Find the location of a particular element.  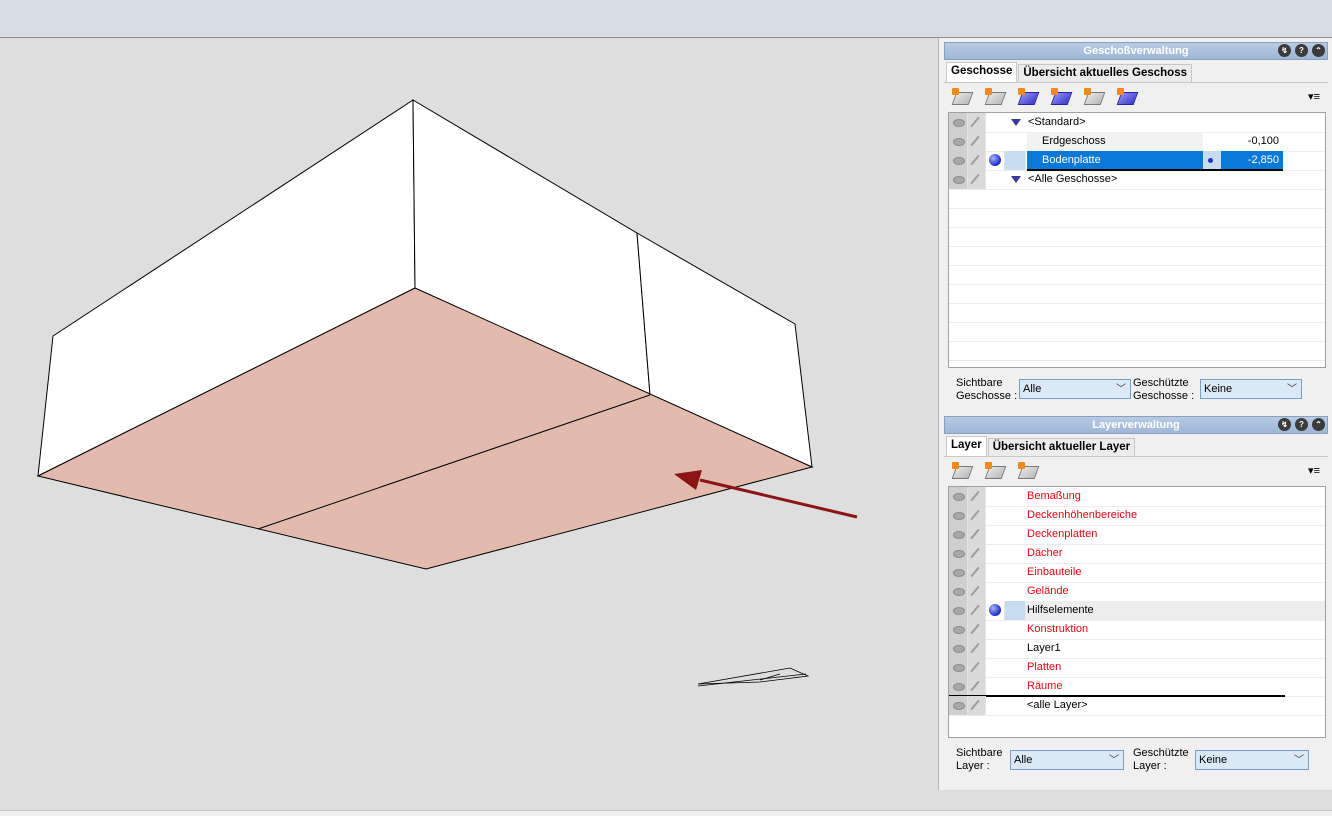

layer-row: Deckenplatten is located at coordinates (1137, 535).